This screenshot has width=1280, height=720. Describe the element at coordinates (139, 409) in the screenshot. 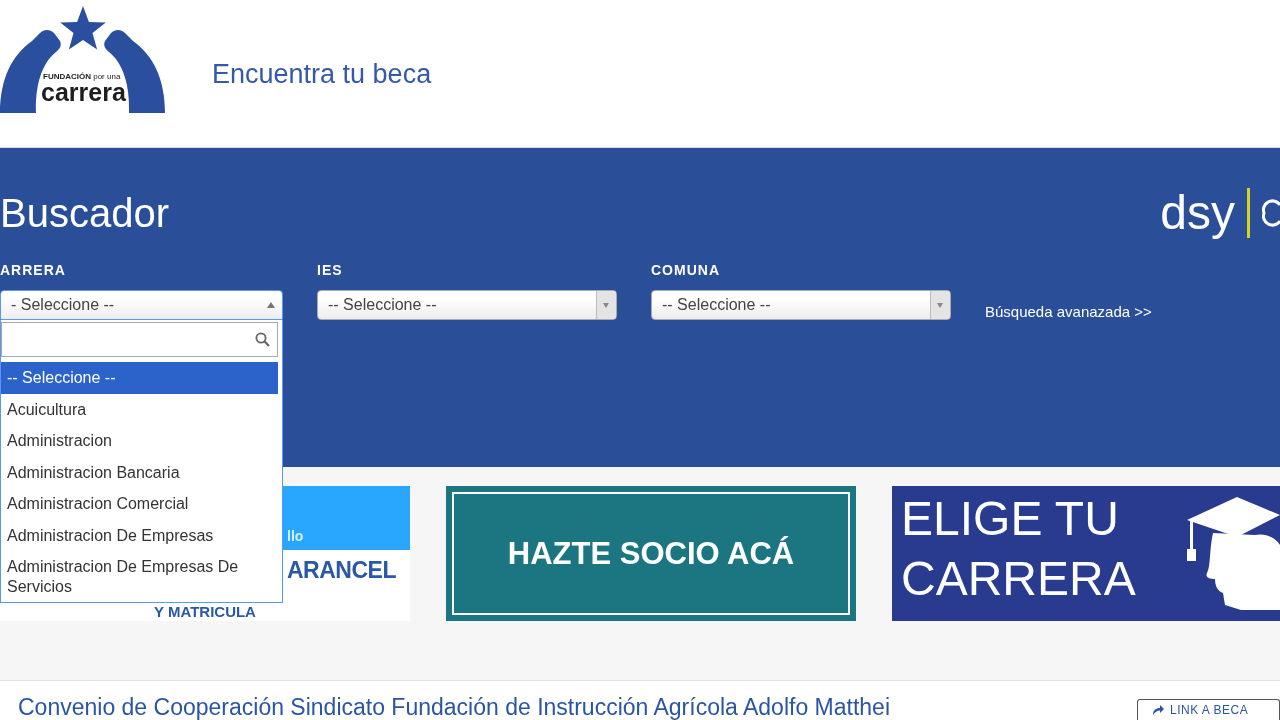

I see `dropdown-option: Acuicultura` at that location.